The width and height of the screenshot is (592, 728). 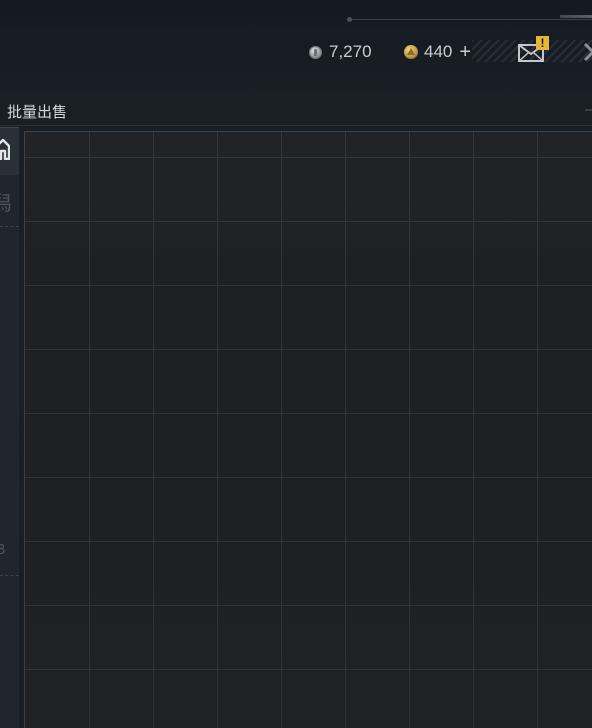 I want to click on title-tick-decoration, so click(x=588, y=110).